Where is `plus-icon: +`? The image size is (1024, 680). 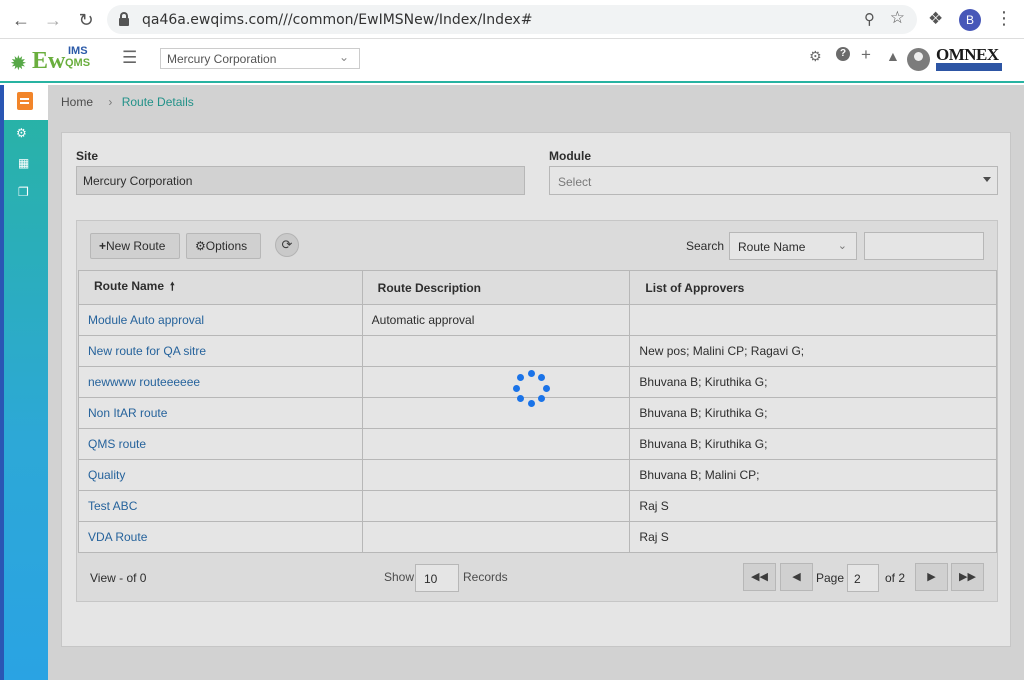
plus-icon: + is located at coordinates (866, 55).